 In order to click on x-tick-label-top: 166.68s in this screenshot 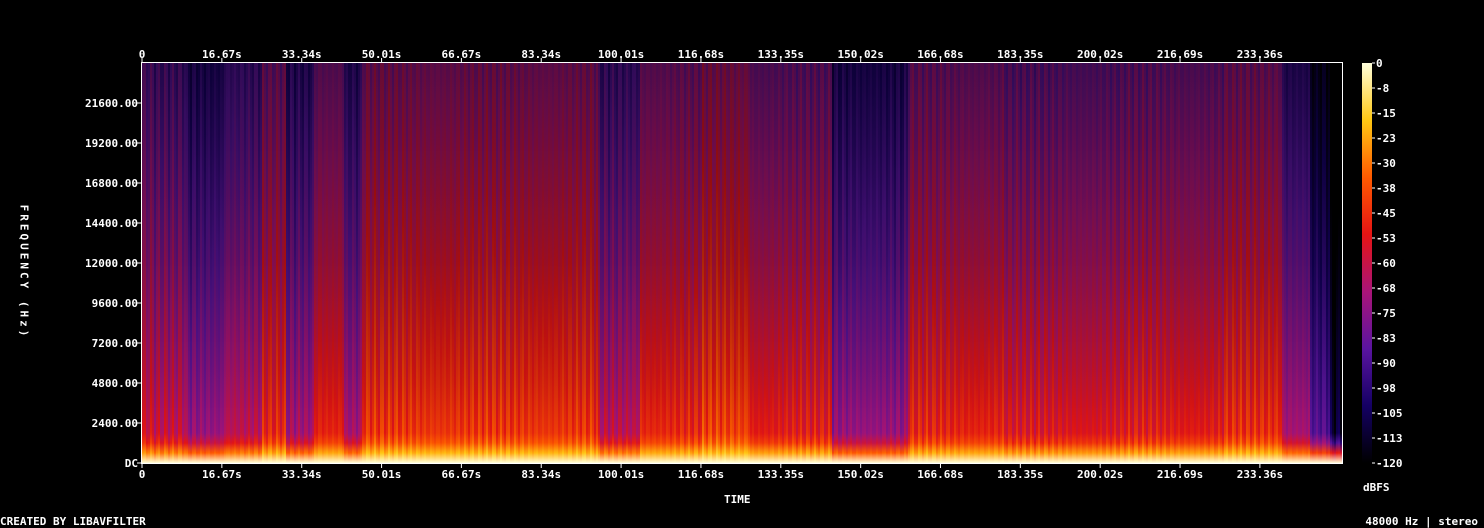, I will do `click(940, 54)`.